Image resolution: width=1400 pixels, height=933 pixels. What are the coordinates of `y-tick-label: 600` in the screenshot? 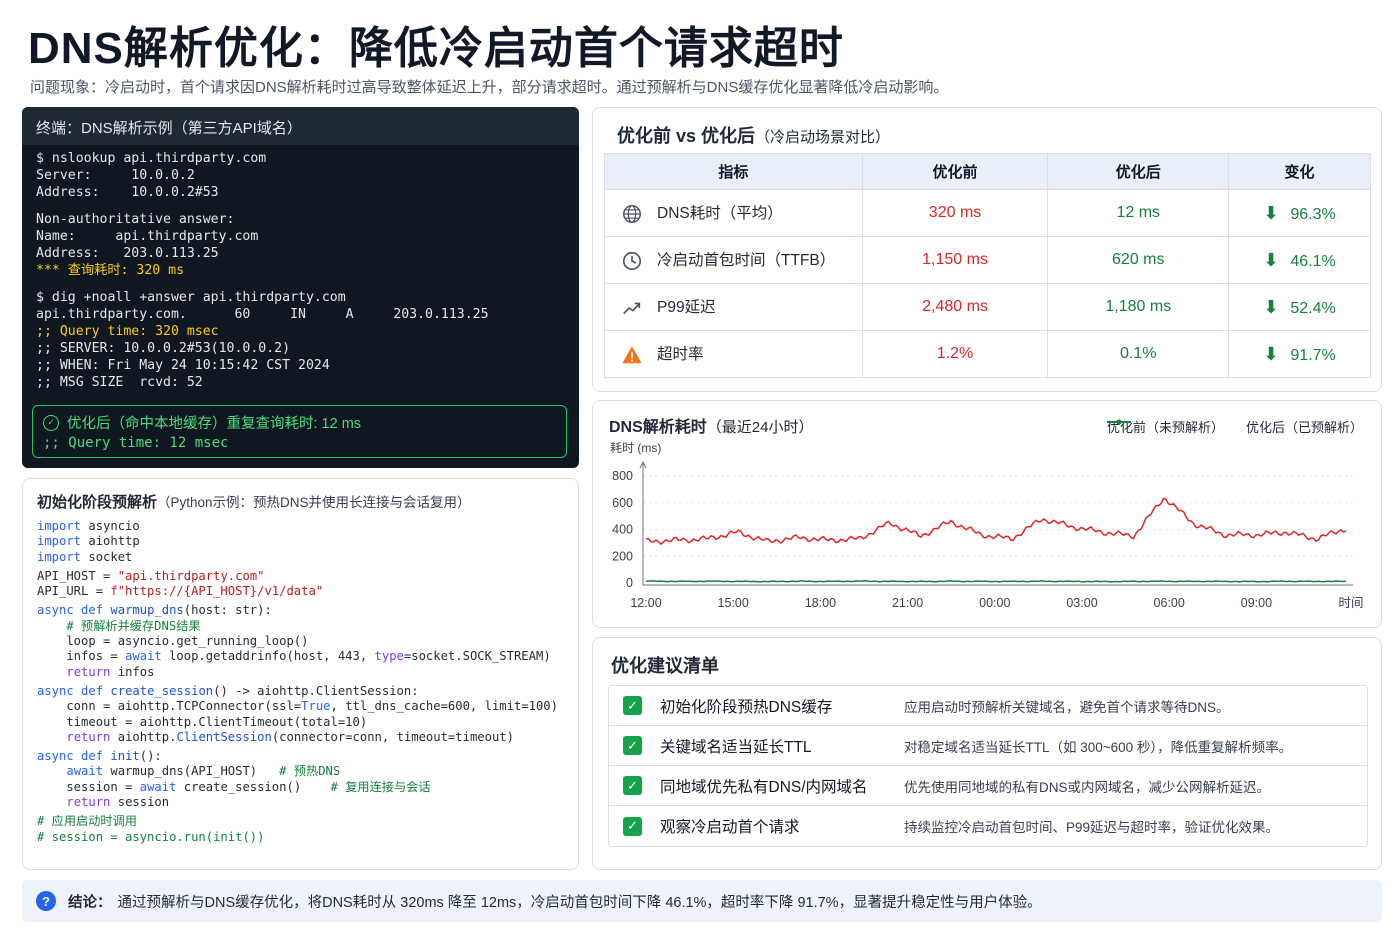 It's located at (622, 503).